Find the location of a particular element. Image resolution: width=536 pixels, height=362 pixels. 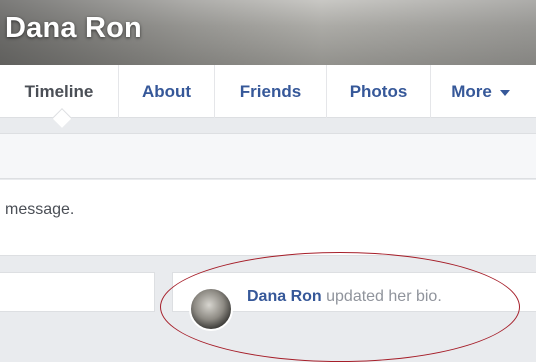

tab-photos: Photos is located at coordinates (378, 91).